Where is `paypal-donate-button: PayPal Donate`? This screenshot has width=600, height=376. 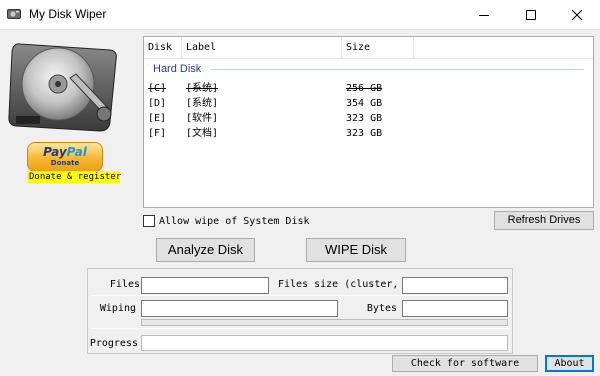
paypal-donate-button: PayPal Donate is located at coordinates (65, 157).